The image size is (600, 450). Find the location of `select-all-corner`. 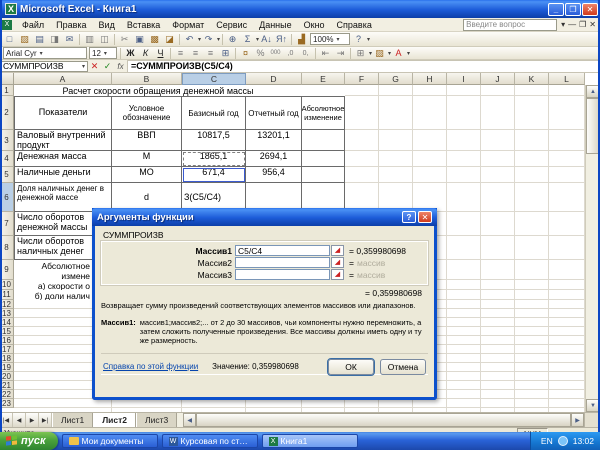

select-all-corner is located at coordinates (7, 79).